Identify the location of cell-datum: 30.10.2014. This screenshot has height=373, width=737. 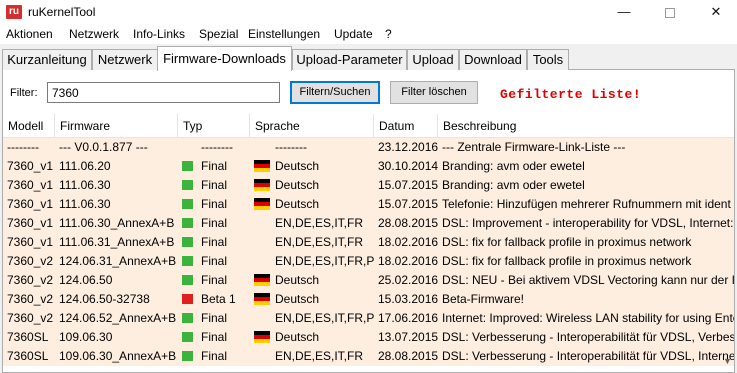
(406, 166).